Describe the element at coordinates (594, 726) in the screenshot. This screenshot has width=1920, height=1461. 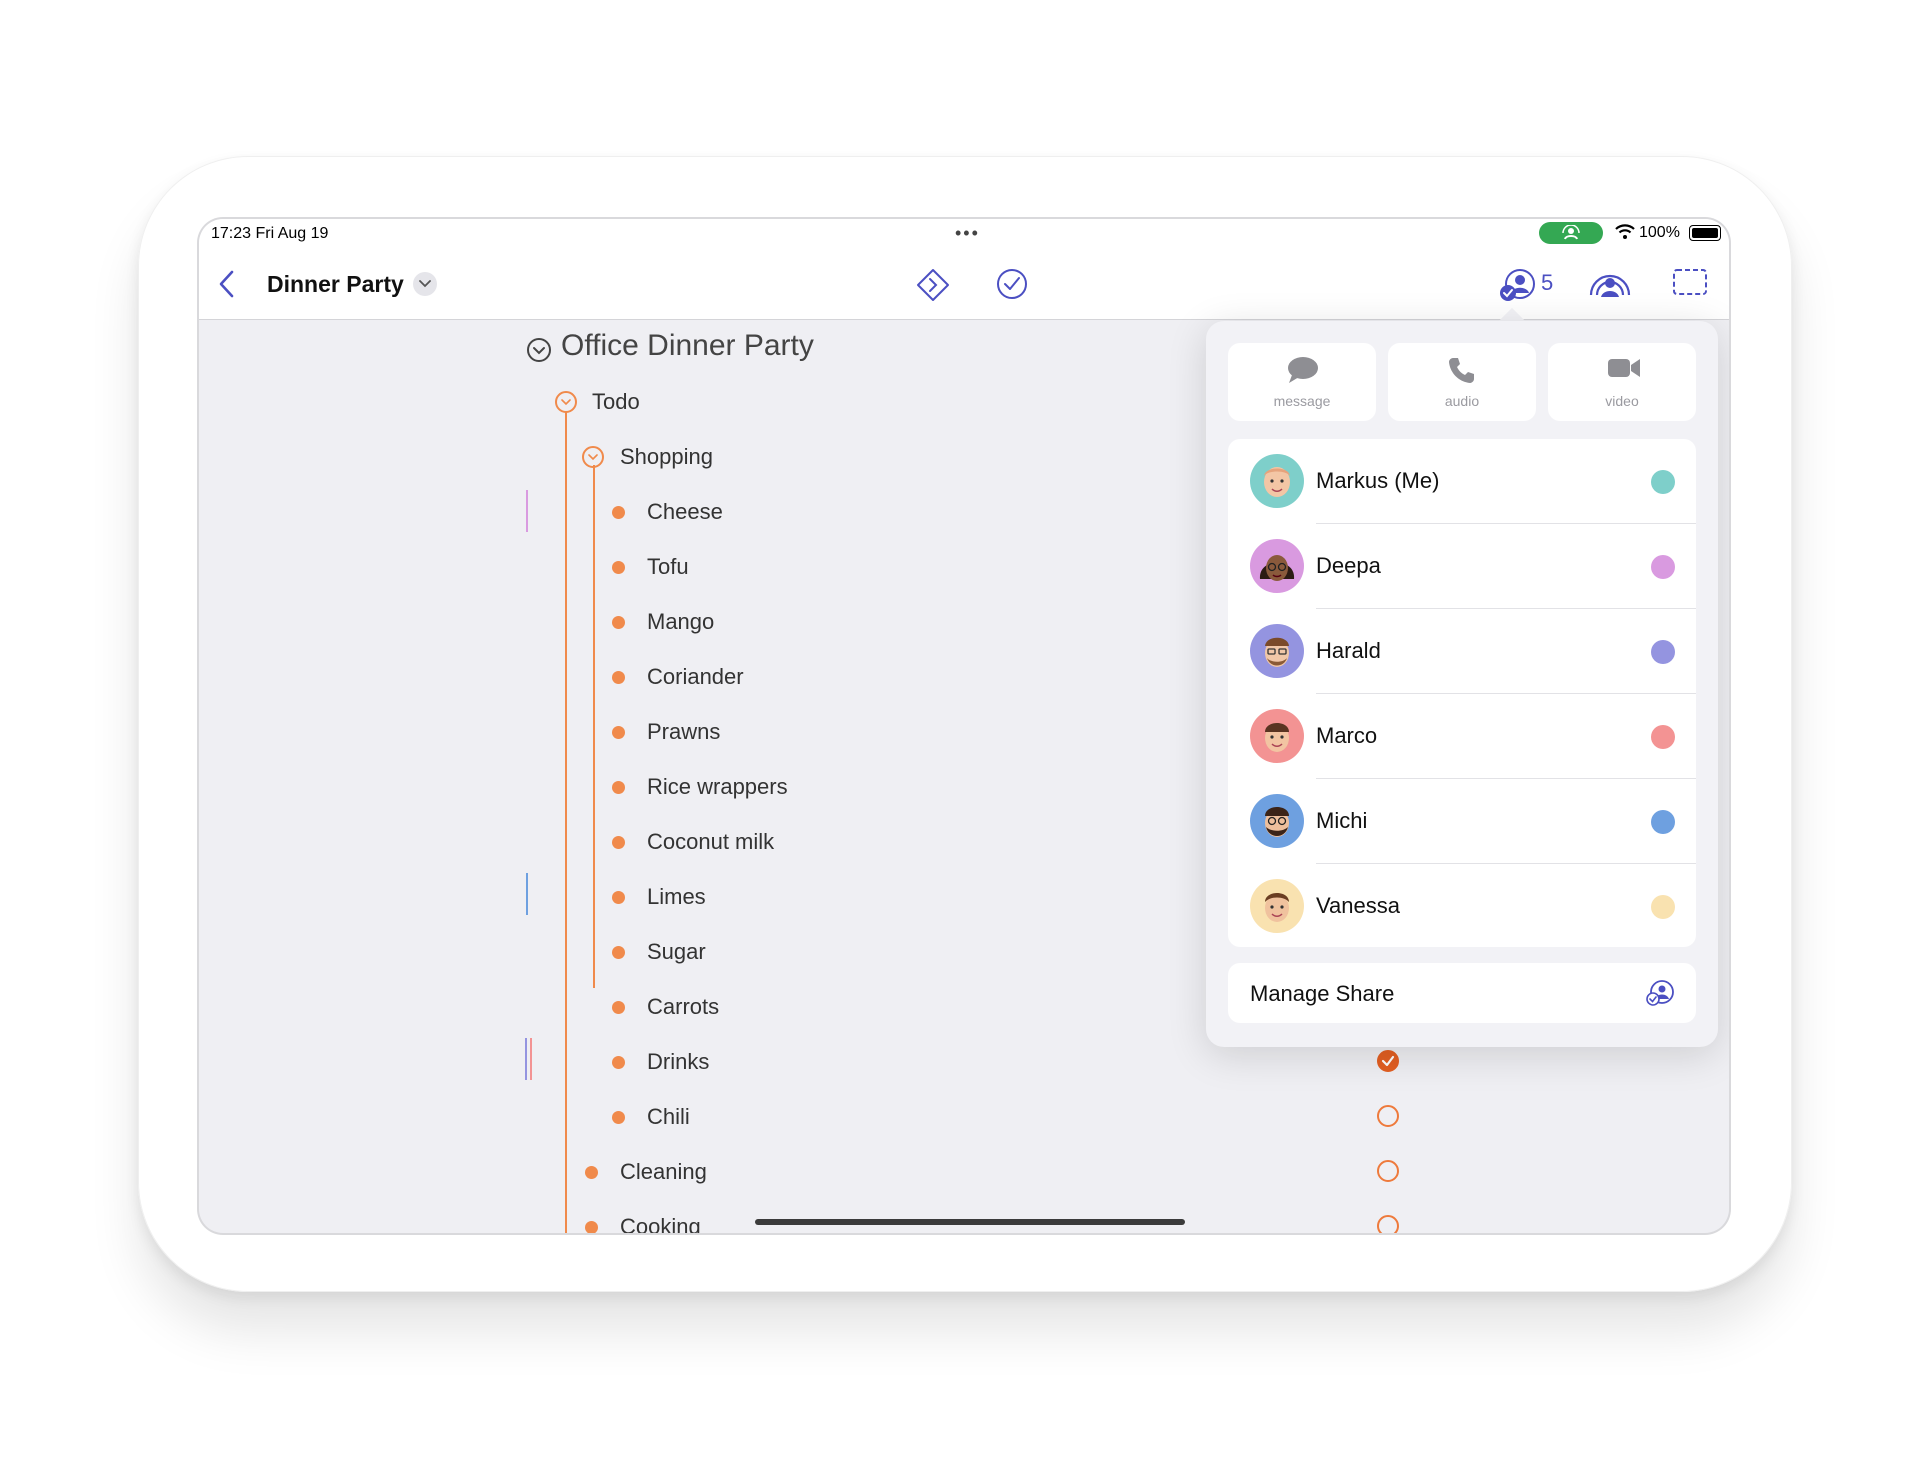
I see `shopping-guide-line` at that location.